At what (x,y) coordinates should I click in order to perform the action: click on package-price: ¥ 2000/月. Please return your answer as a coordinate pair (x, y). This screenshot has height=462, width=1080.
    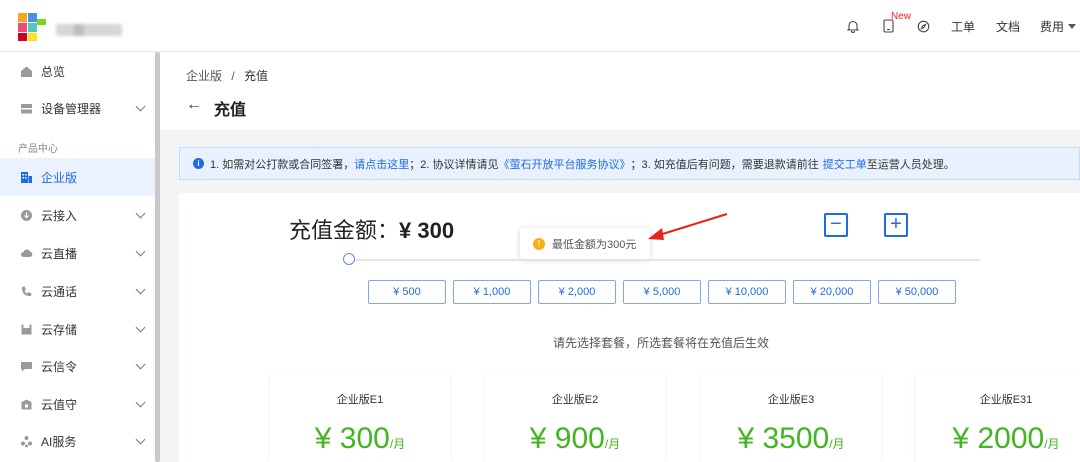
    Looking at the image, I should click on (998, 439).